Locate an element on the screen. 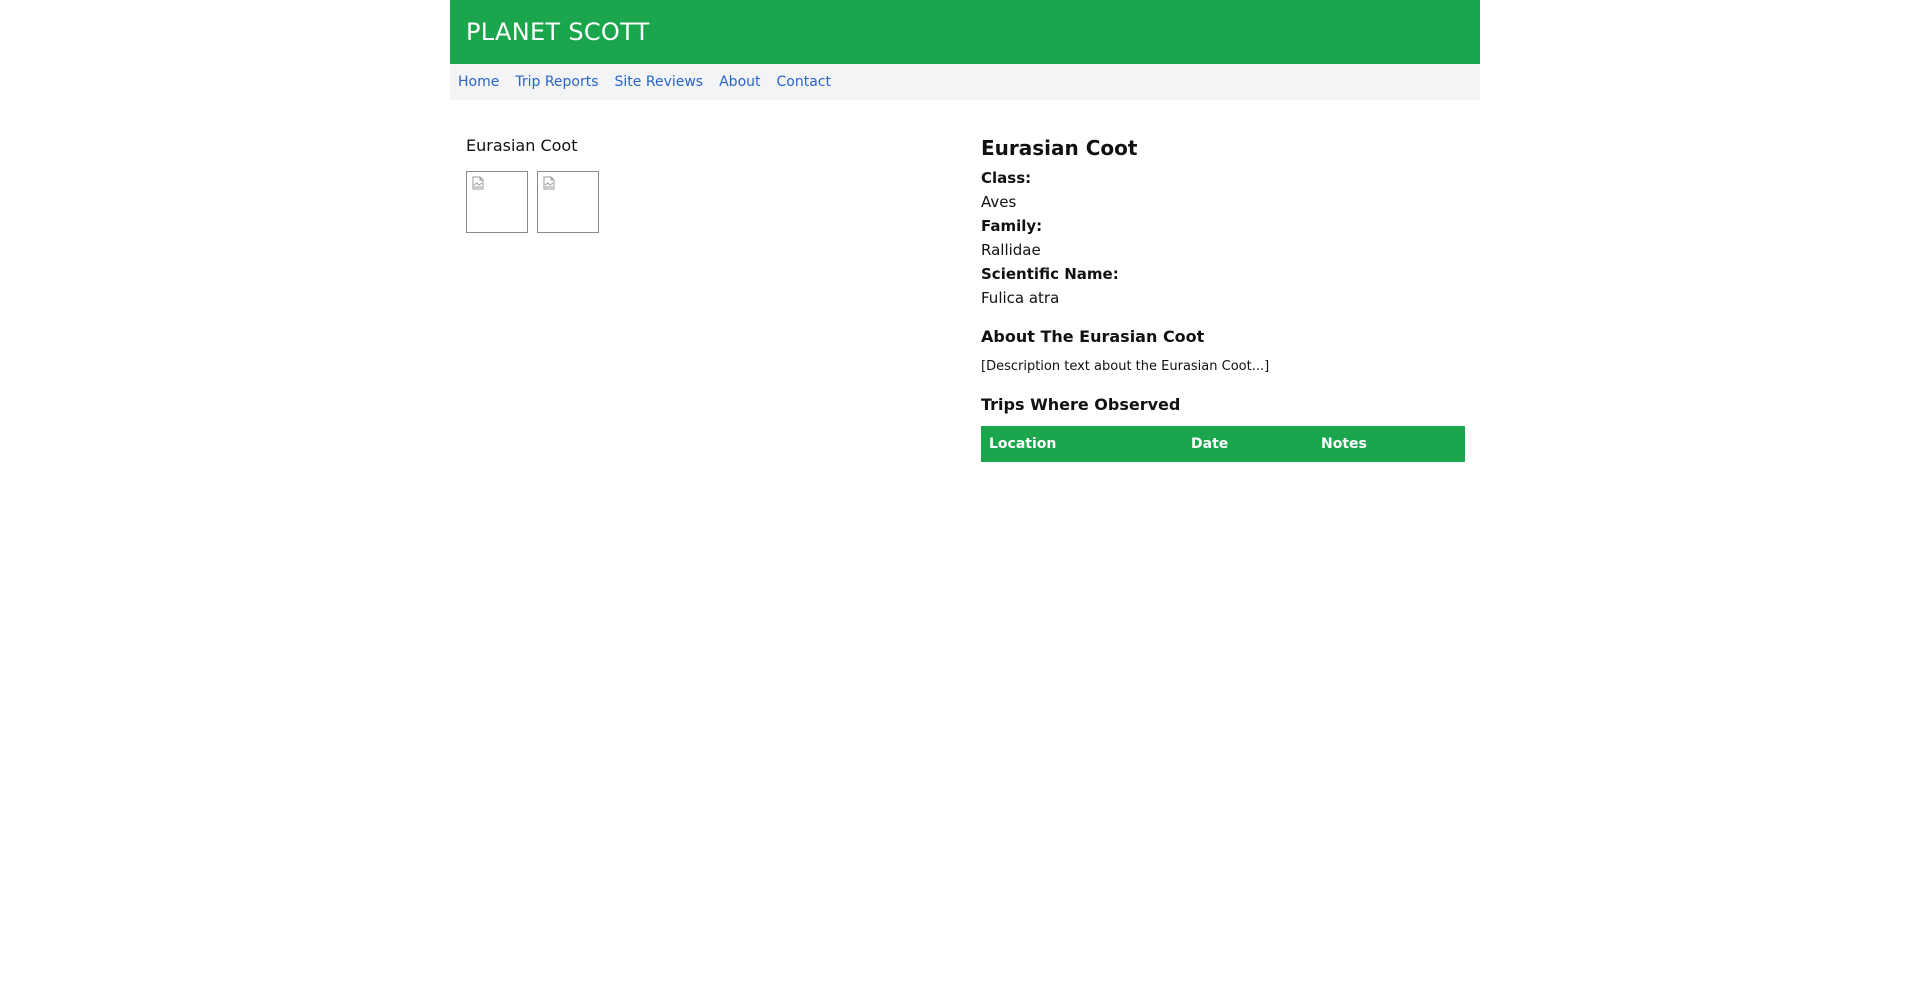 This screenshot has height=995, width=1920. trips-table: Location Date Notes is located at coordinates (1223, 444).